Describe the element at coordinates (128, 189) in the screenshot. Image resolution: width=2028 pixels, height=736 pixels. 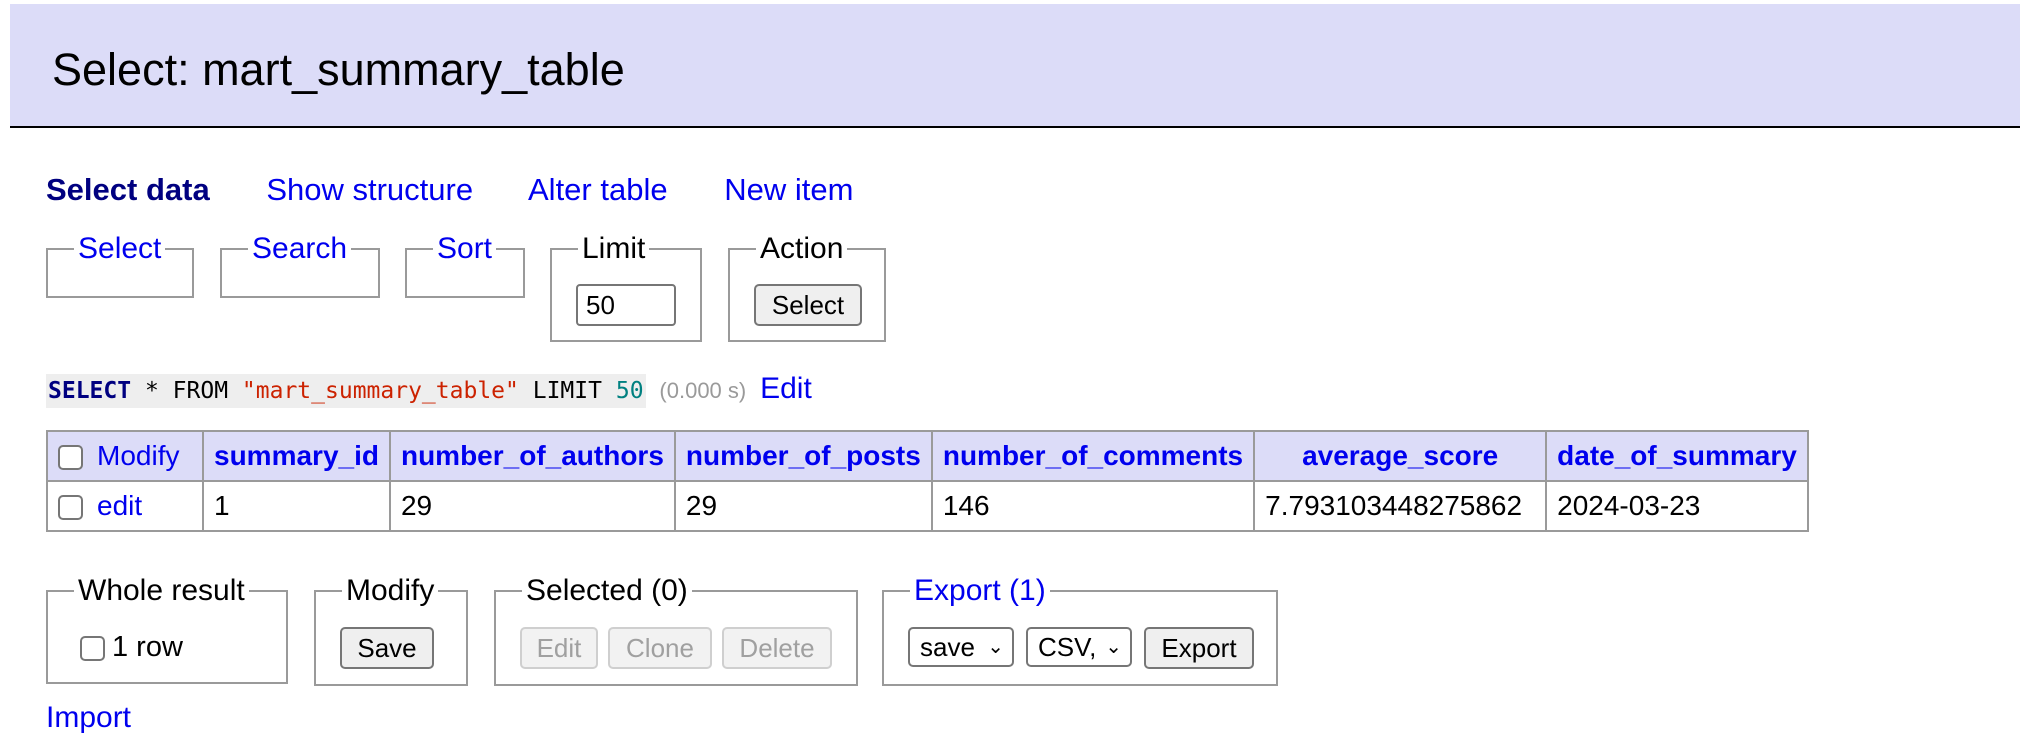
I see `tab-select-data: Select data` at that location.